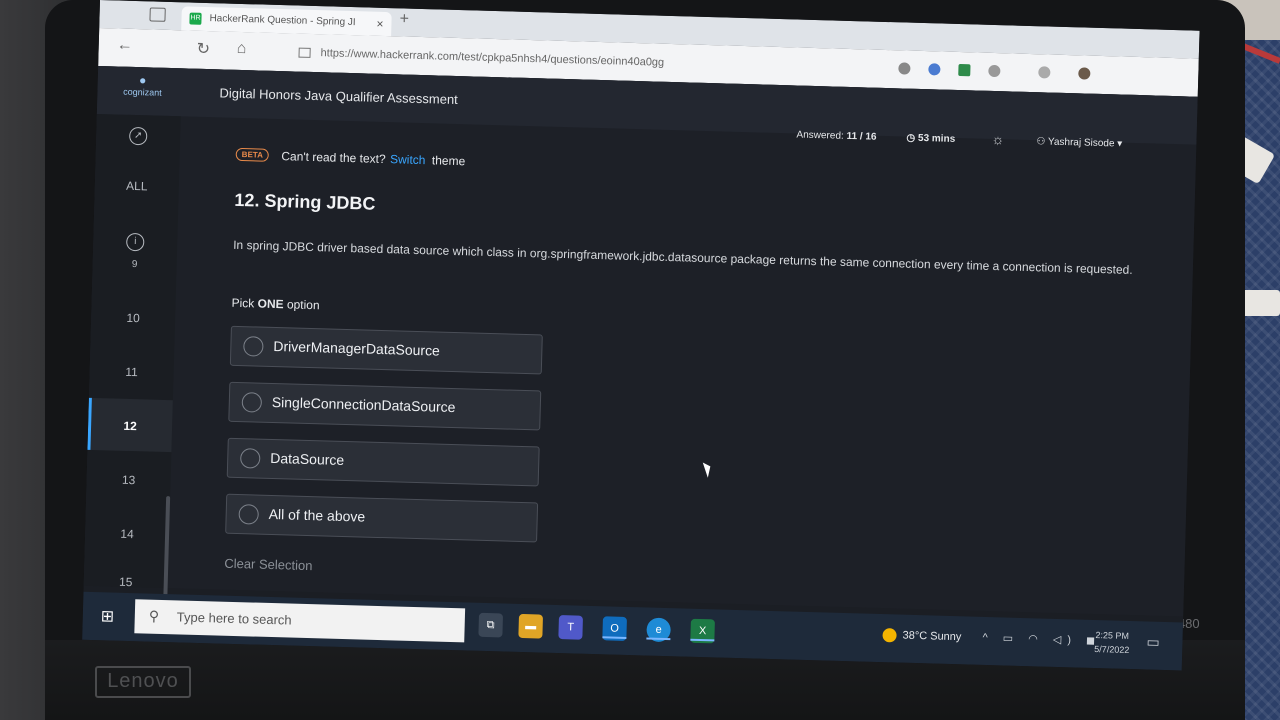  Describe the element at coordinates (157, 14) in the screenshot. I see `window-icon` at that location.